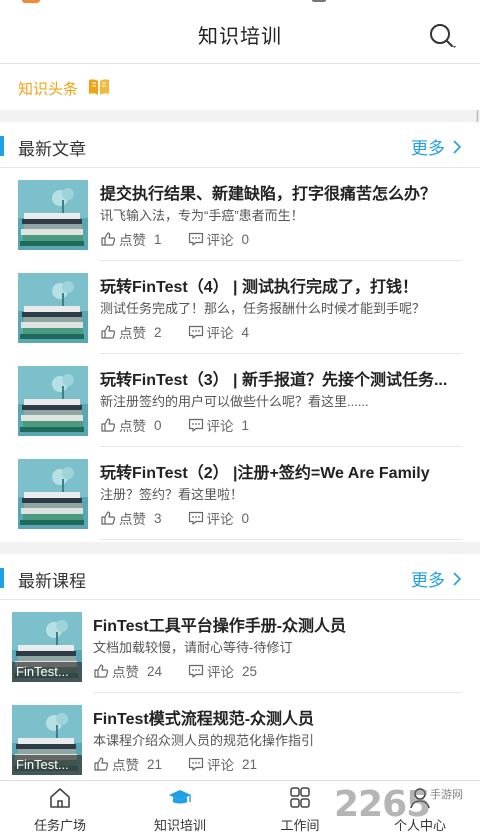 The image size is (480, 832). What do you see at coordinates (174, 332) in the screenshot?
I see `article-meta: 点赞 2 评论 4` at bounding box center [174, 332].